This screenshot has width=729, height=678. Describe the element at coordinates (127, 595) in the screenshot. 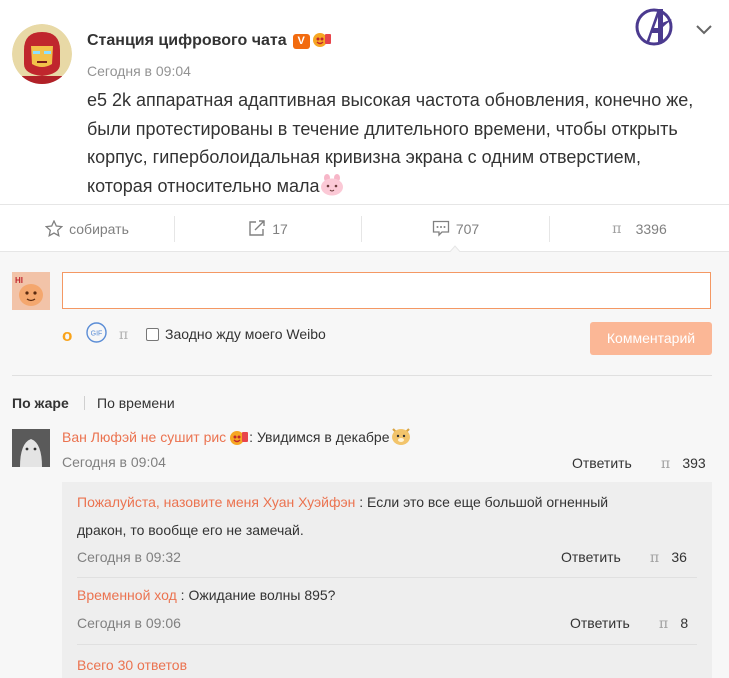

I see `sub-reply-username: Временной ход` at that location.